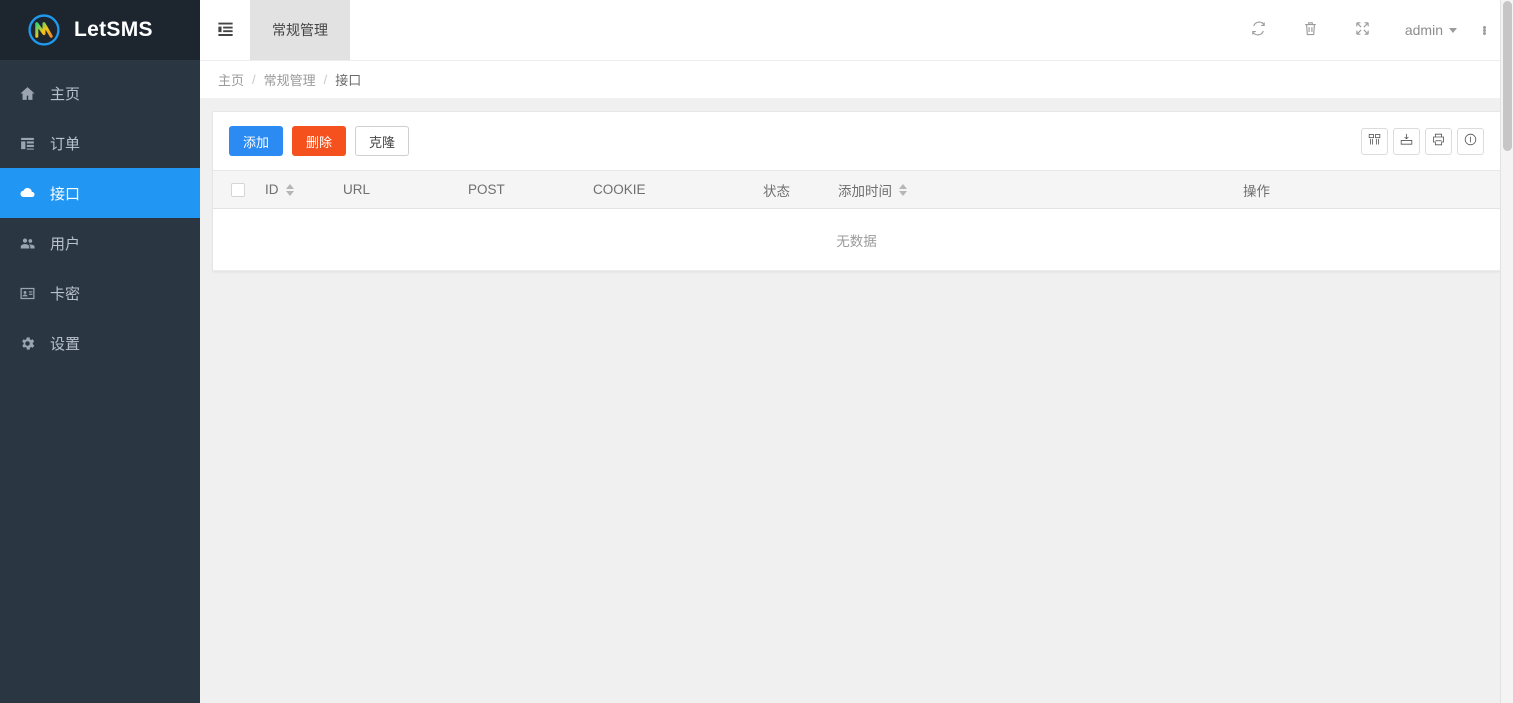 The height and width of the screenshot is (703, 1513). I want to click on table-tool-icons, so click(1422, 141).